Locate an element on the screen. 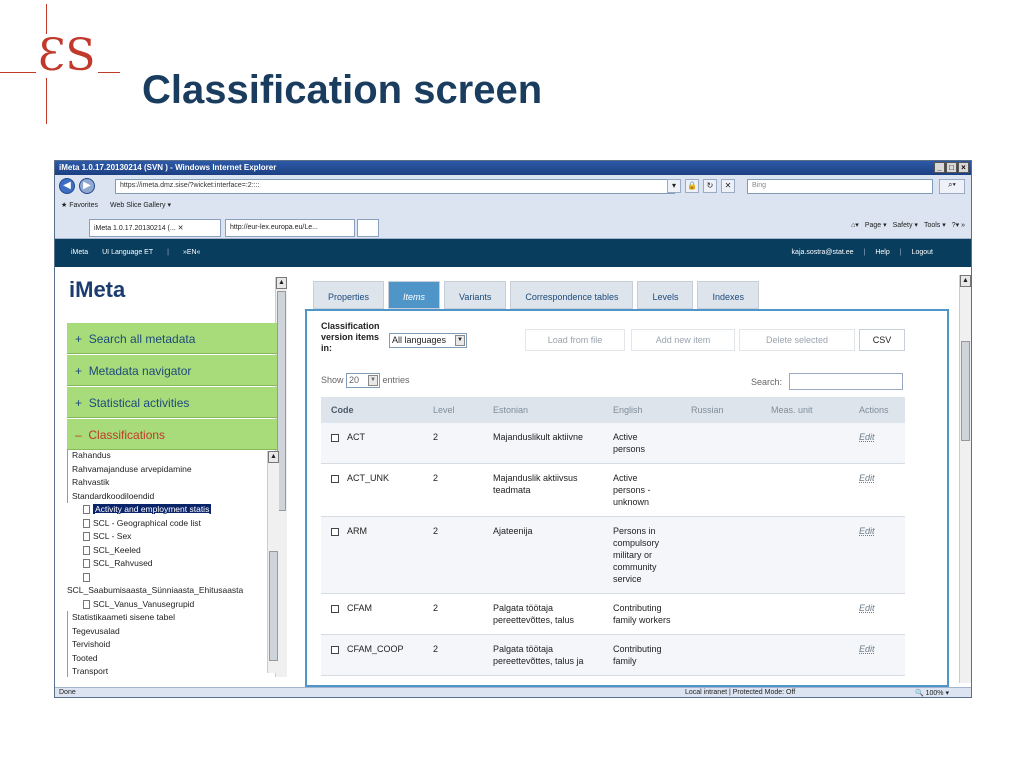  csv-export-button: CSV is located at coordinates (882, 340).